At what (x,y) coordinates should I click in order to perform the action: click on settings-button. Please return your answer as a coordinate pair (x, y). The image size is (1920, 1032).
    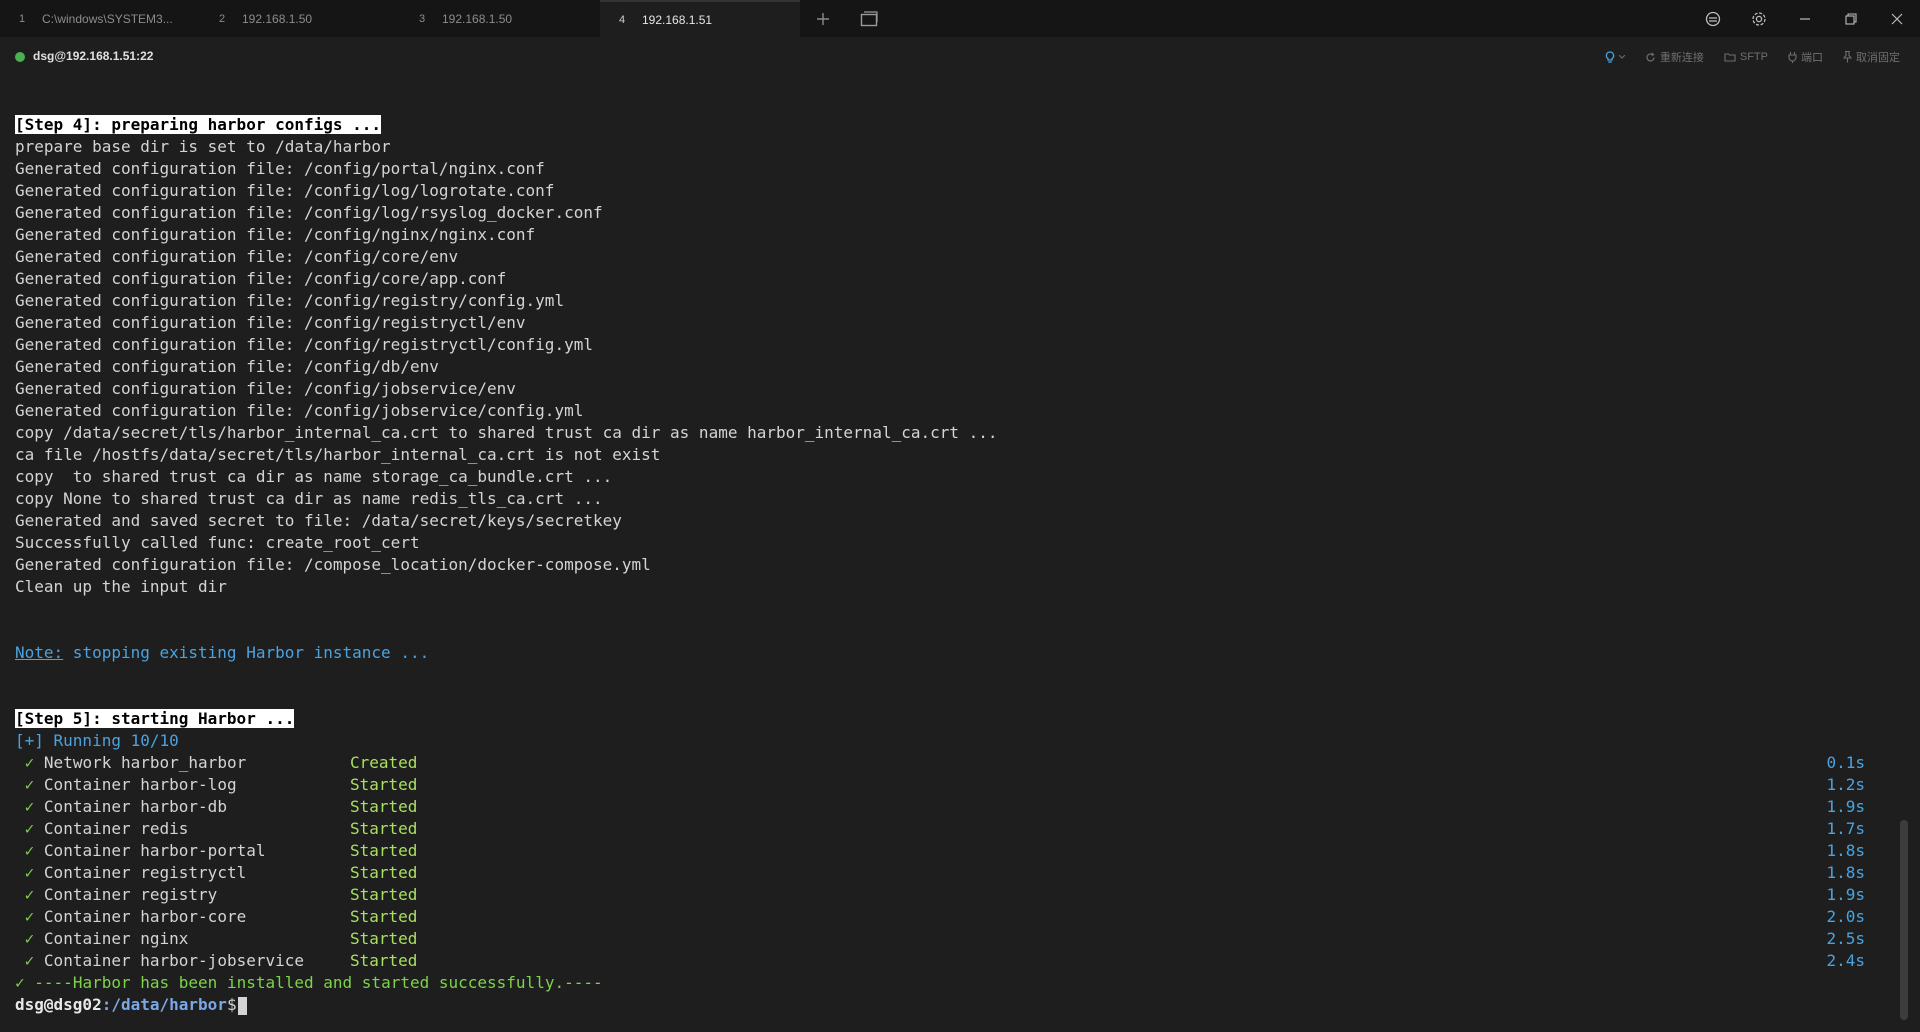
    Looking at the image, I should click on (1759, 18).